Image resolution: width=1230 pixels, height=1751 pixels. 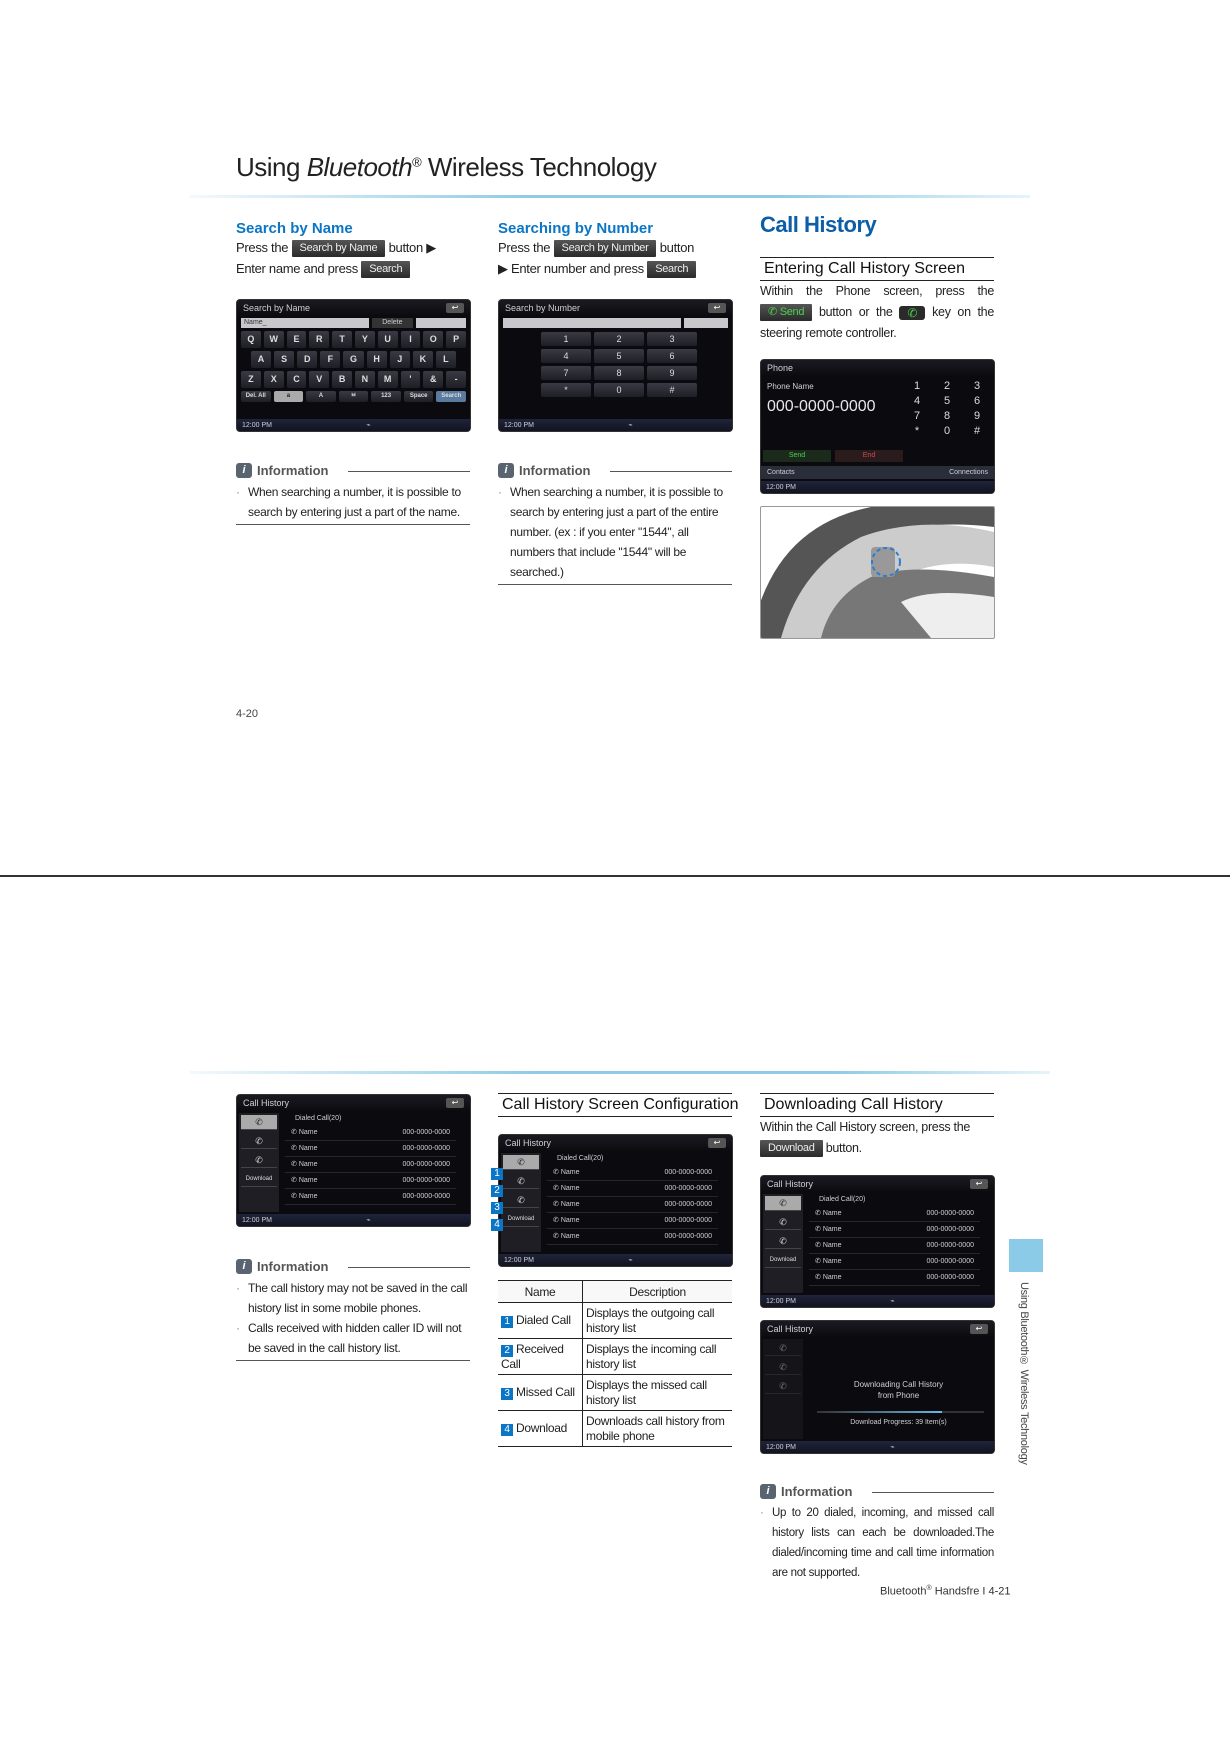 What do you see at coordinates (968, 472) in the screenshot?
I see `connections-tab: Connections` at bounding box center [968, 472].